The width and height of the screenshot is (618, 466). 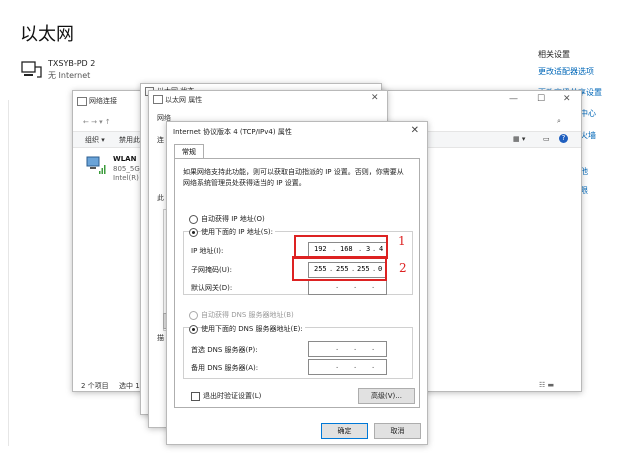 What do you see at coordinates (8, 273) in the screenshot?
I see `divider` at bounding box center [8, 273].